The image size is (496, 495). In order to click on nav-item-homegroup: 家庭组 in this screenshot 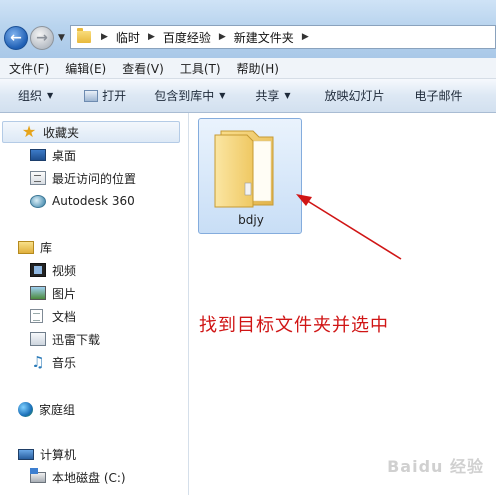, I will do `click(46, 409)`.